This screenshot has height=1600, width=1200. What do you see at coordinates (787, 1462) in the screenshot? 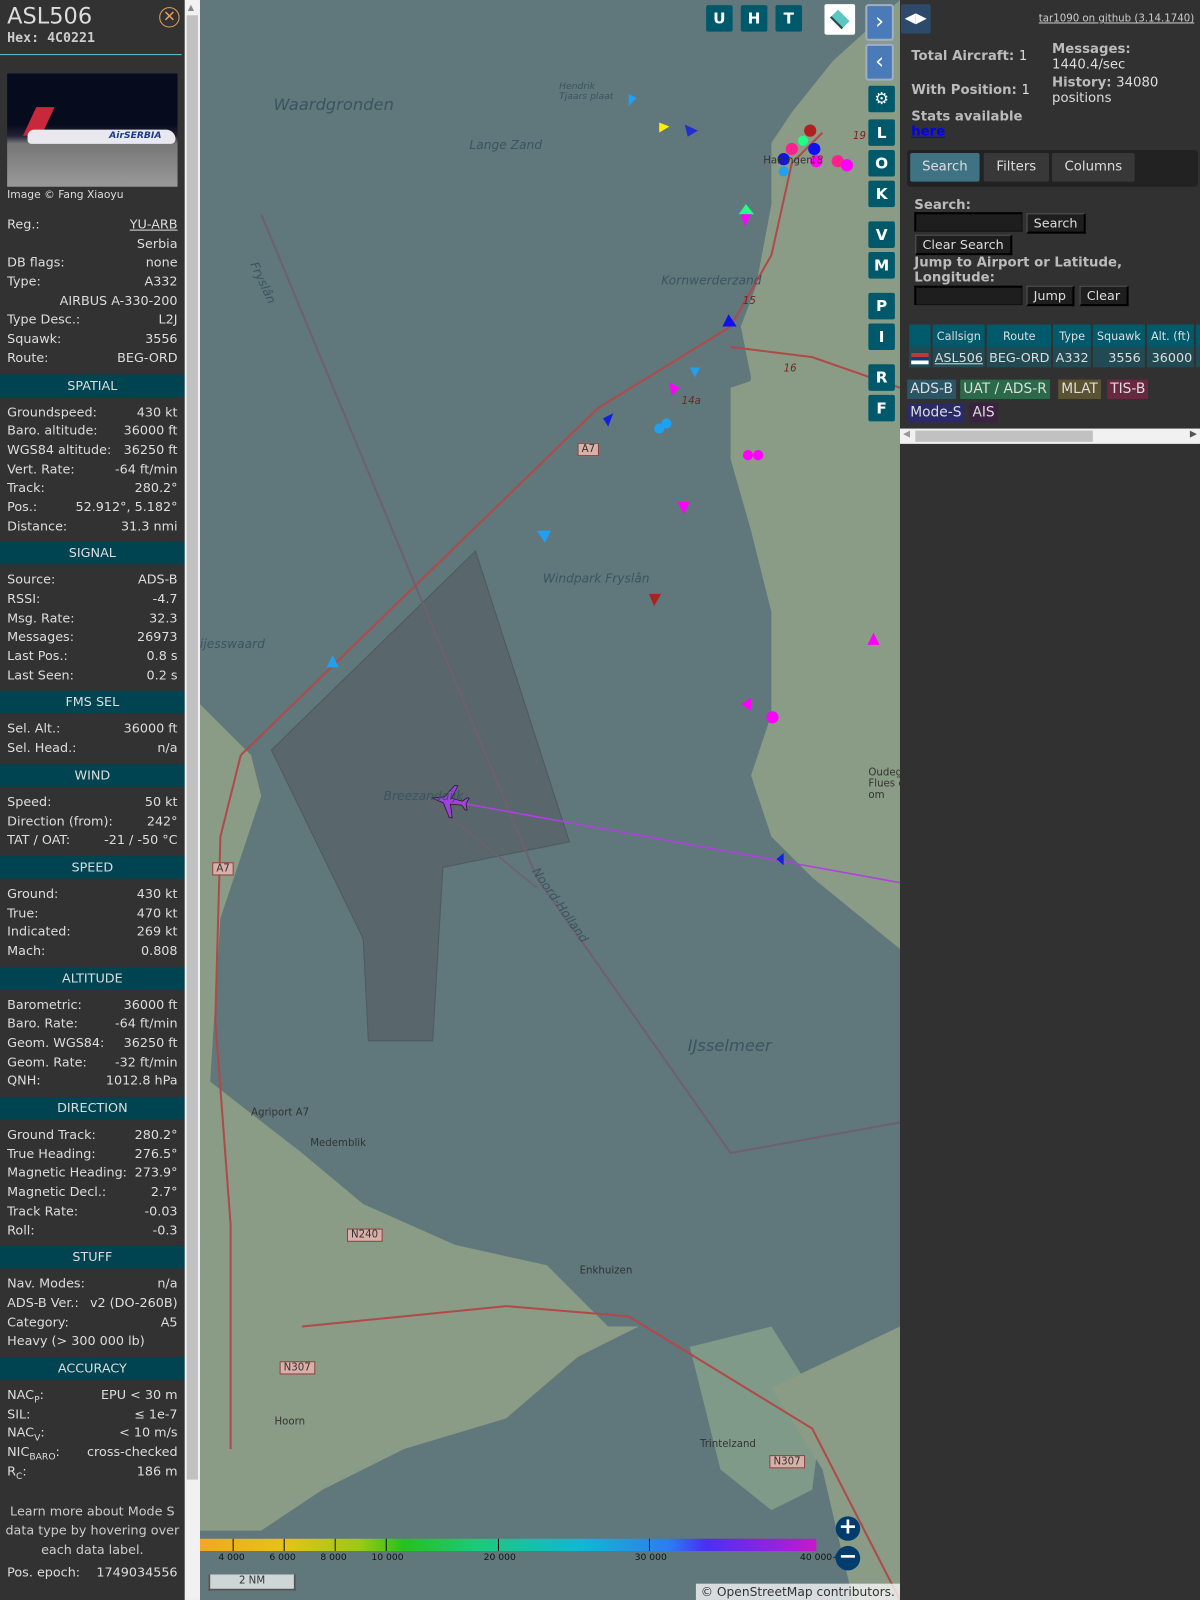
I see `road-label: N307` at bounding box center [787, 1462].